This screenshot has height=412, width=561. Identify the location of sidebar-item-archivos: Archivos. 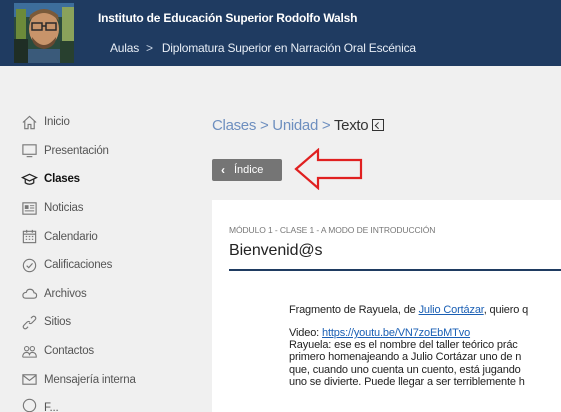
(102, 294).